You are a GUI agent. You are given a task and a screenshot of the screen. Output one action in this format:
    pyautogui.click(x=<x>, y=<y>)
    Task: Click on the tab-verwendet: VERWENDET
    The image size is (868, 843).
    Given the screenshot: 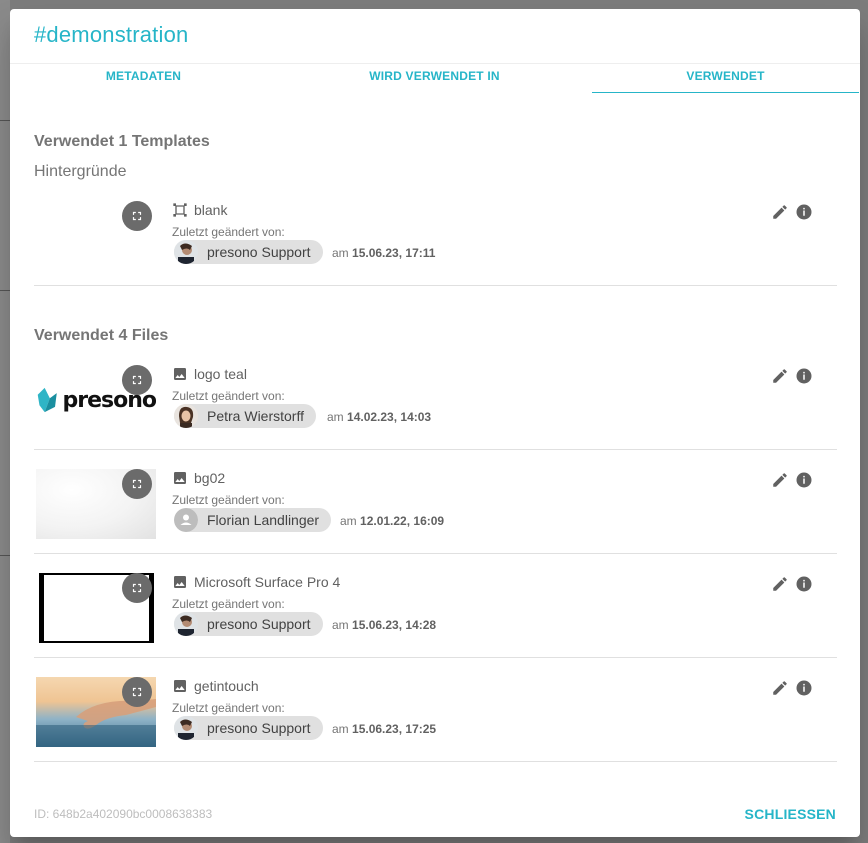 What is the action you would take?
    pyautogui.click(x=725, y=78)
    